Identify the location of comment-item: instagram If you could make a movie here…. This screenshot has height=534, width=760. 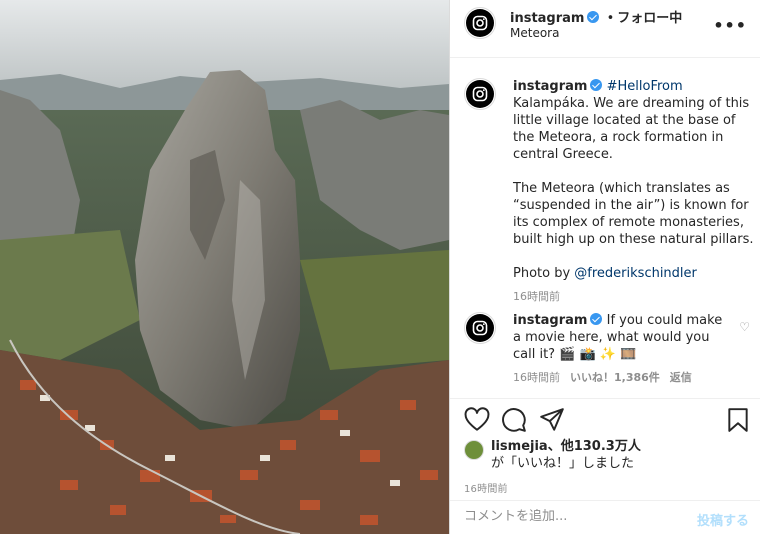
(609, 348).